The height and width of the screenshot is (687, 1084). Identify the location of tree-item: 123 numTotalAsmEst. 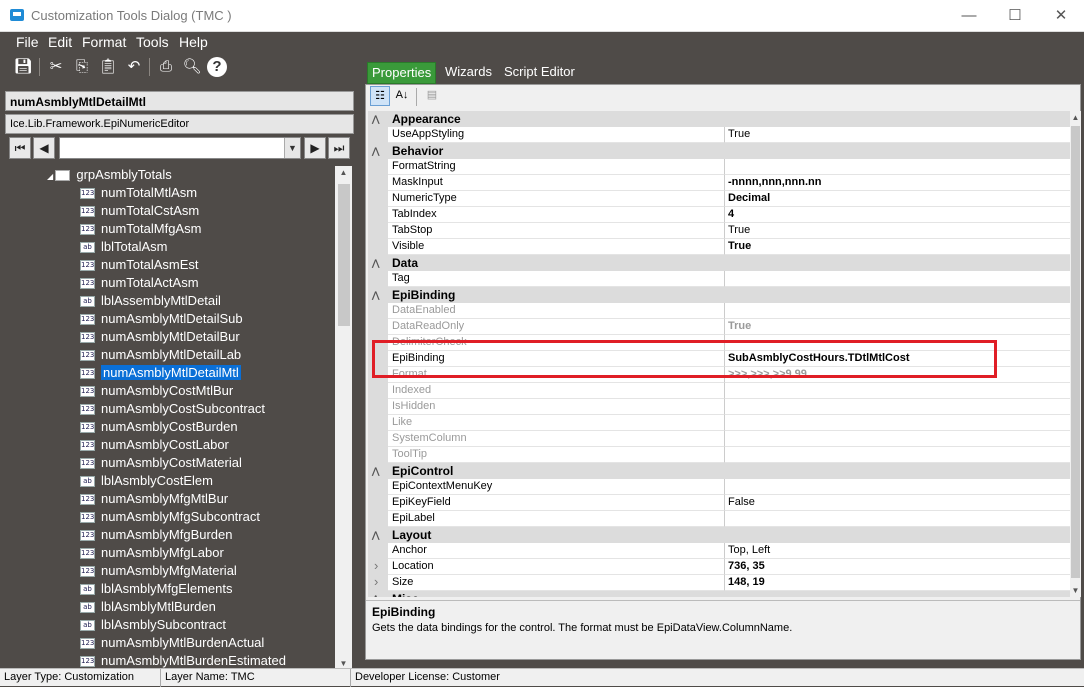
(139, 265).